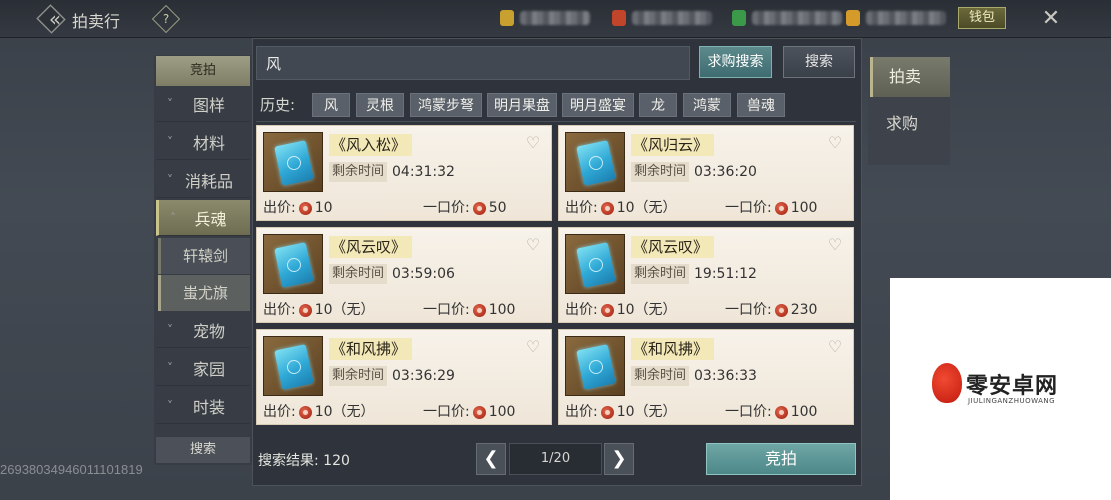 The image size is (1111, 500). What do you see at coordinates (203, 71) in the screenshot?
I see `tab-auction: 竞拍` at bounding box center [203, 71].